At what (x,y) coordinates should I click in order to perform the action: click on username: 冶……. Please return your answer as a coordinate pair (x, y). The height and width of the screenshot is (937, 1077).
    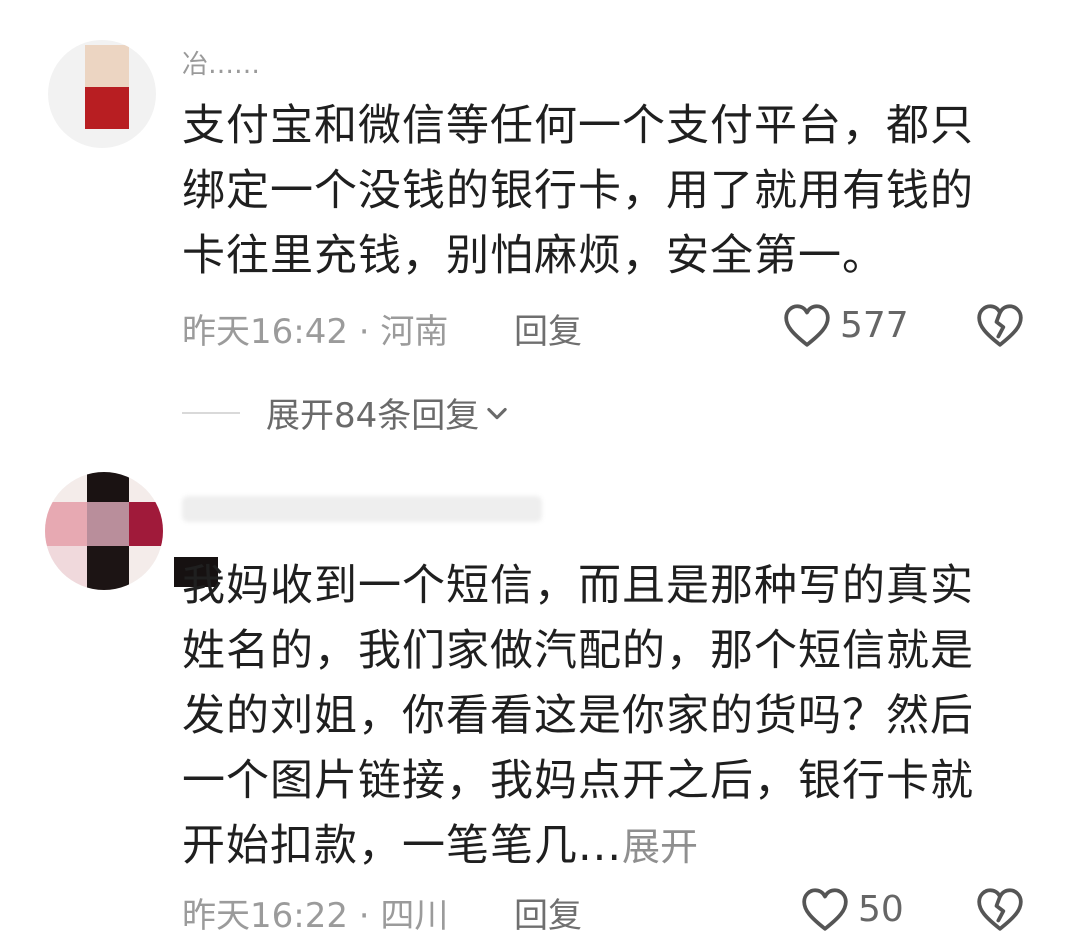
    Looking at the image, I should click on (221, 62).